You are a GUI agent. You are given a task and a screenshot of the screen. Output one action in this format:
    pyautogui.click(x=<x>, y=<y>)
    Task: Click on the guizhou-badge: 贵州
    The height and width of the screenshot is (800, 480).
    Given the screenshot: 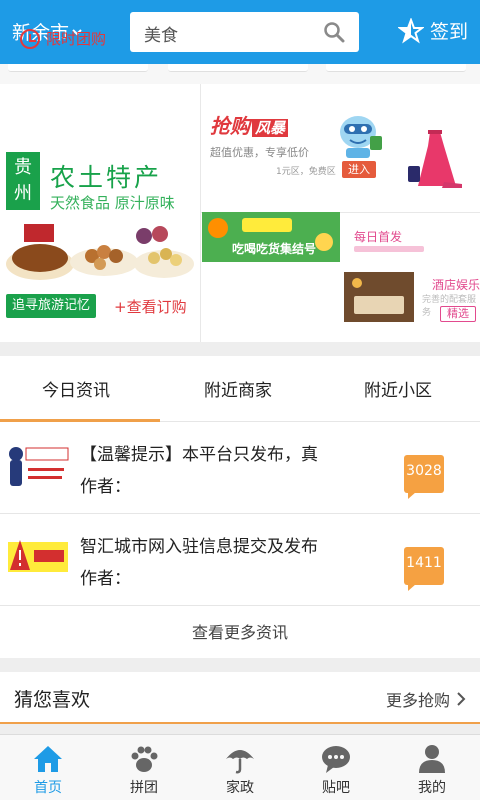 What is the action you would take?
    pyautogui.click(x=23, y=181)
    